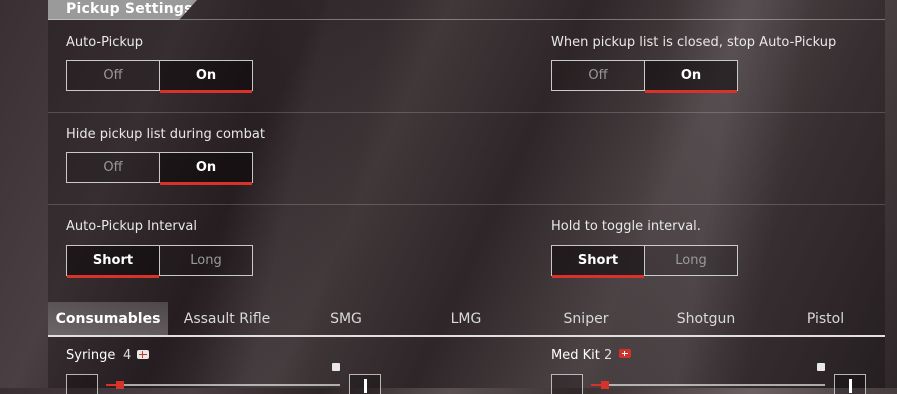 This screenshot has width=897, height=394. I want to click on hide-pickup-list-on-button: On, so click(206, 168).